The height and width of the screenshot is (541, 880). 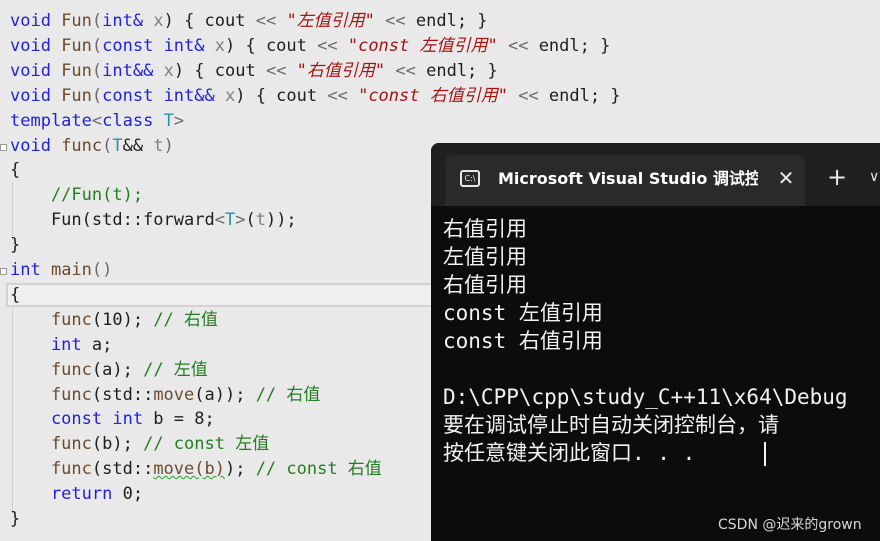 What do you see at coordinates (61, 494) in the screenshot?
I see `code-token: return` at bounding box center [61, 494].